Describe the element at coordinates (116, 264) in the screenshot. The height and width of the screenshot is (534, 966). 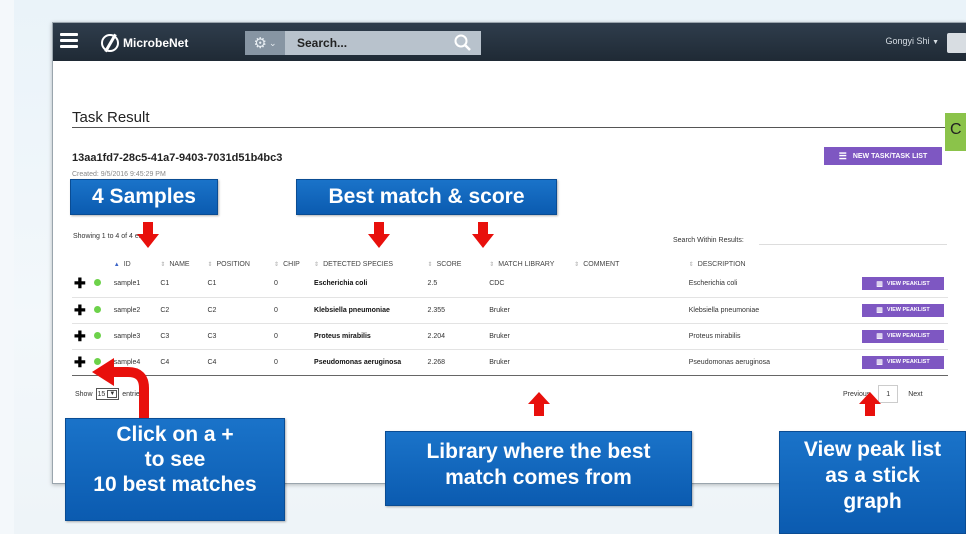
I see `sort-asc-icon: ▲` at that location.